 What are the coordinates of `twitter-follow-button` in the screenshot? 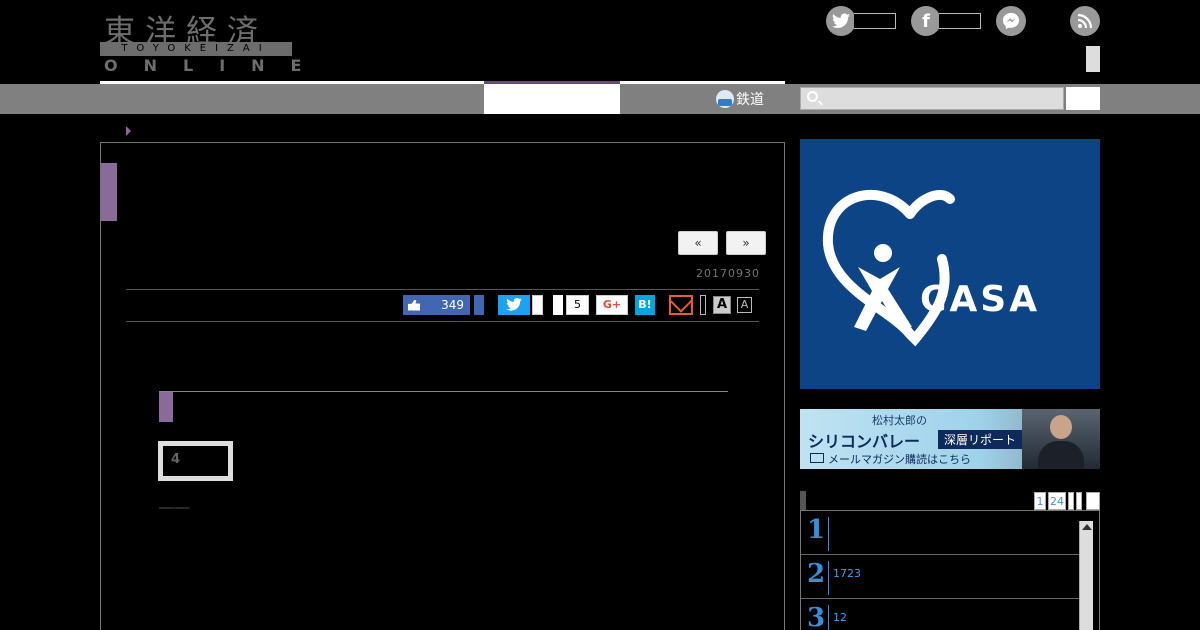 It's located at (861, 21).